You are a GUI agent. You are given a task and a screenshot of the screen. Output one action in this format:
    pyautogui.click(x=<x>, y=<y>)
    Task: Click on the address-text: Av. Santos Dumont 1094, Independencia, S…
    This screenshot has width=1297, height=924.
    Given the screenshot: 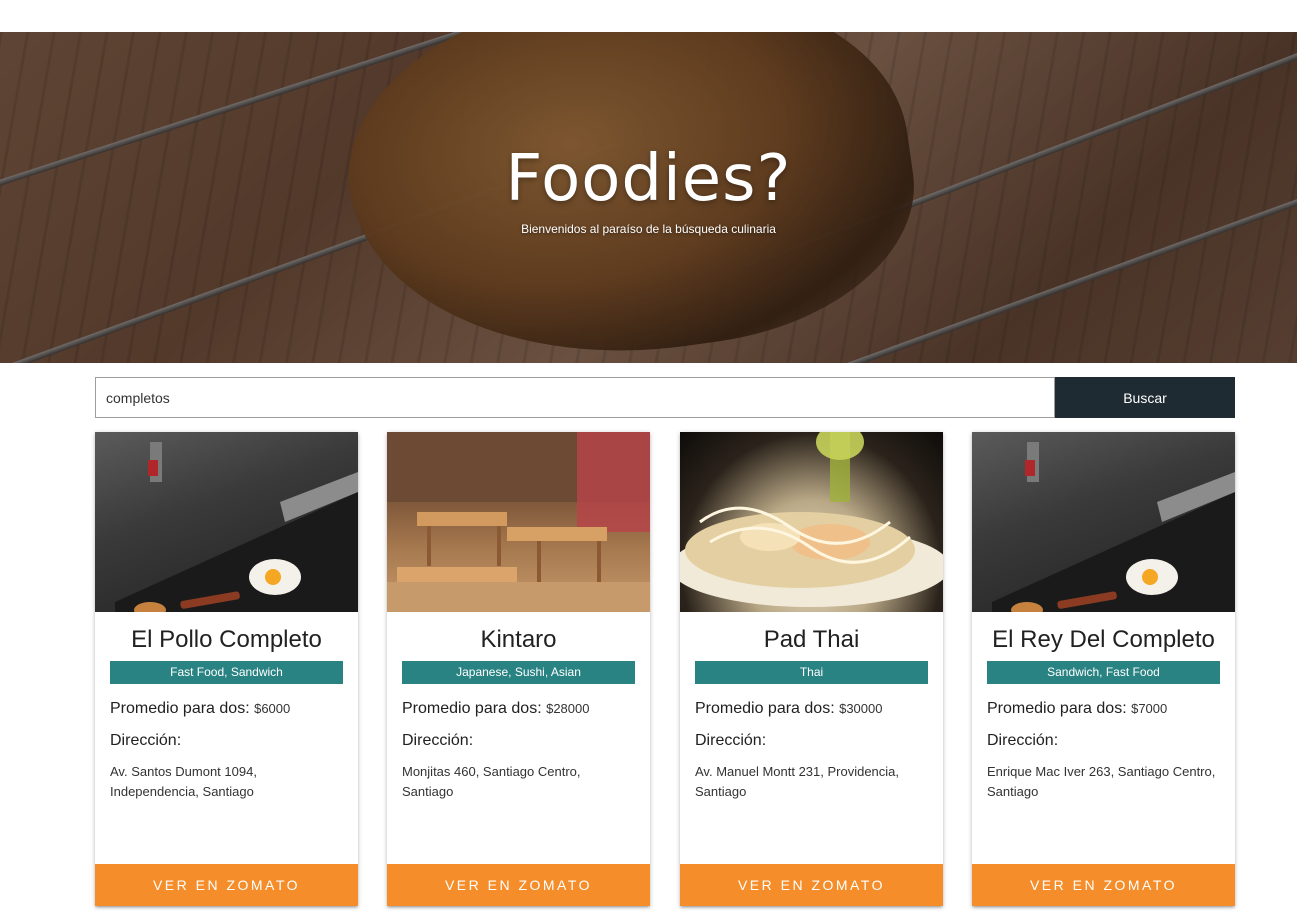 What is the action you would take?
    pyautogui.click(x=183, y=781)
    